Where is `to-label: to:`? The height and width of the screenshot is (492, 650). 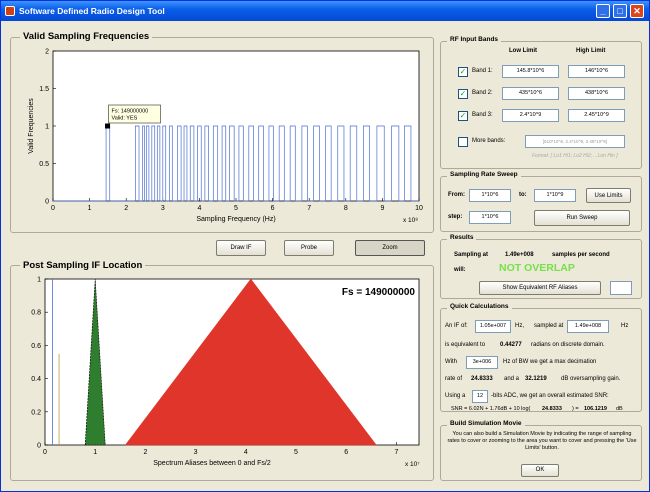
to-label: to: is located at coordinates (523, 195).